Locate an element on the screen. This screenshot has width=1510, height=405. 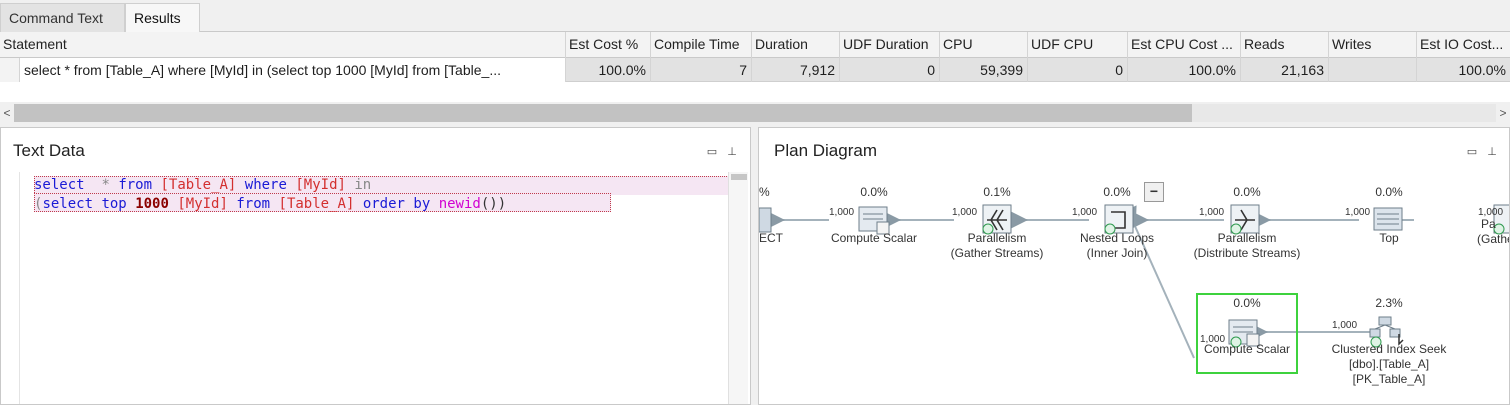
sql-token: * is located at coordinates (105, 185).